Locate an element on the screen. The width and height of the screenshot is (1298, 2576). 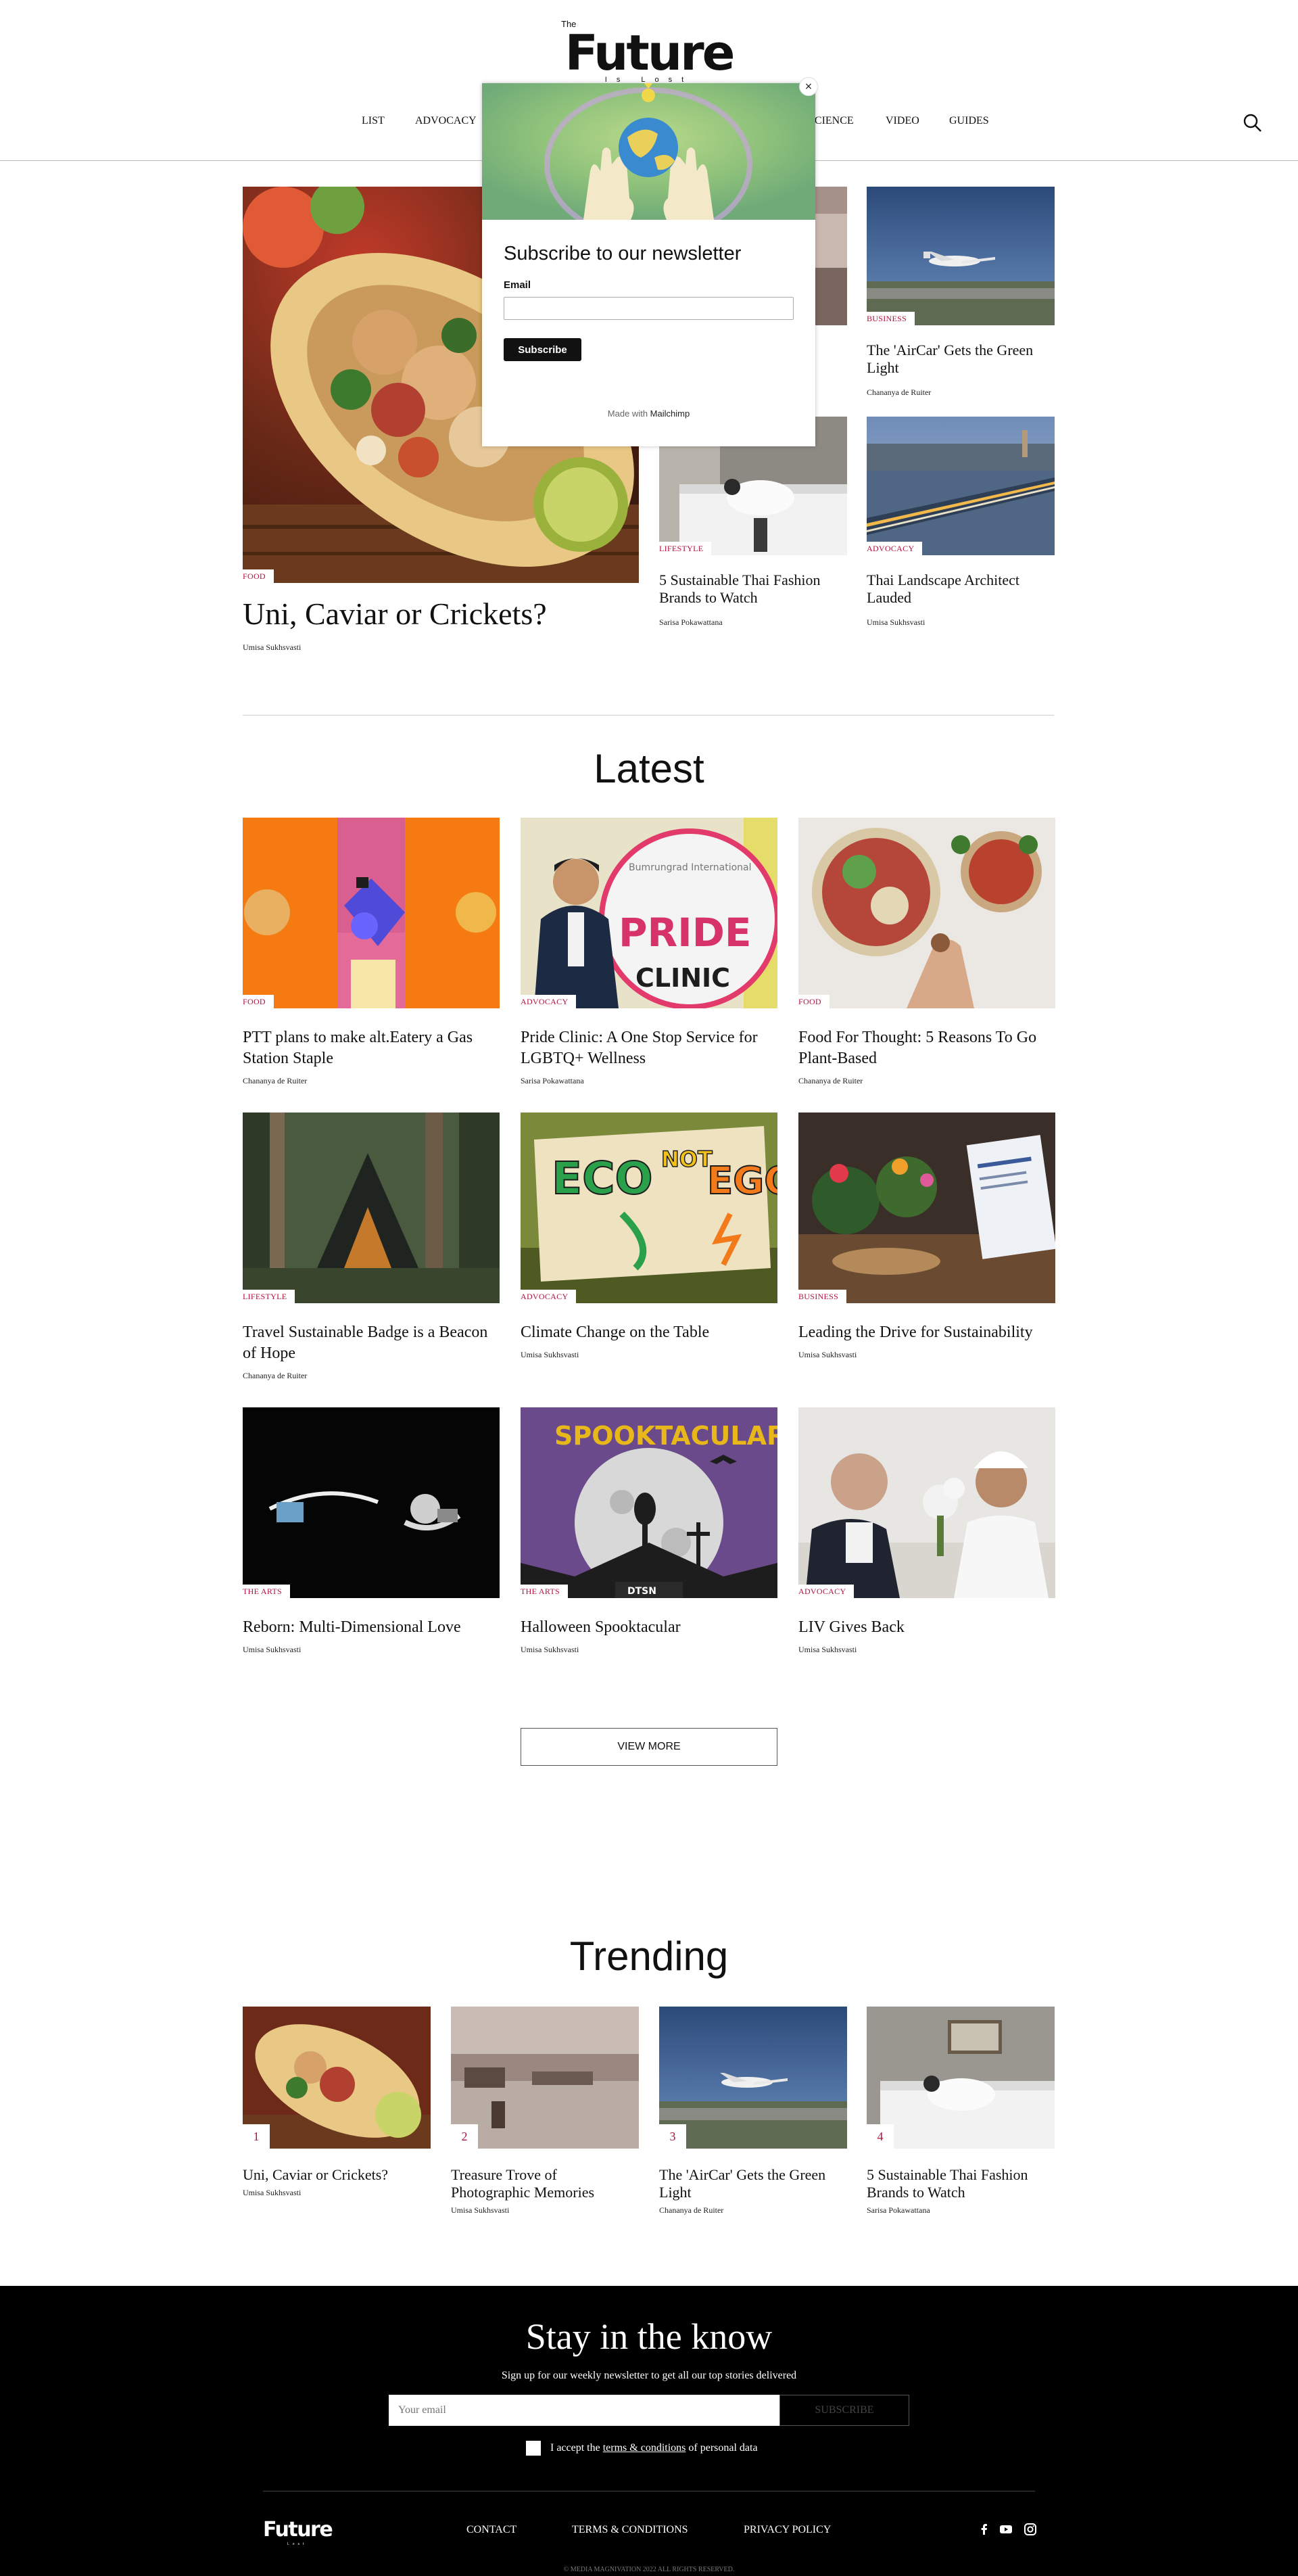
nav-item-guides: GUIDES is located at coordinates (969, 121).